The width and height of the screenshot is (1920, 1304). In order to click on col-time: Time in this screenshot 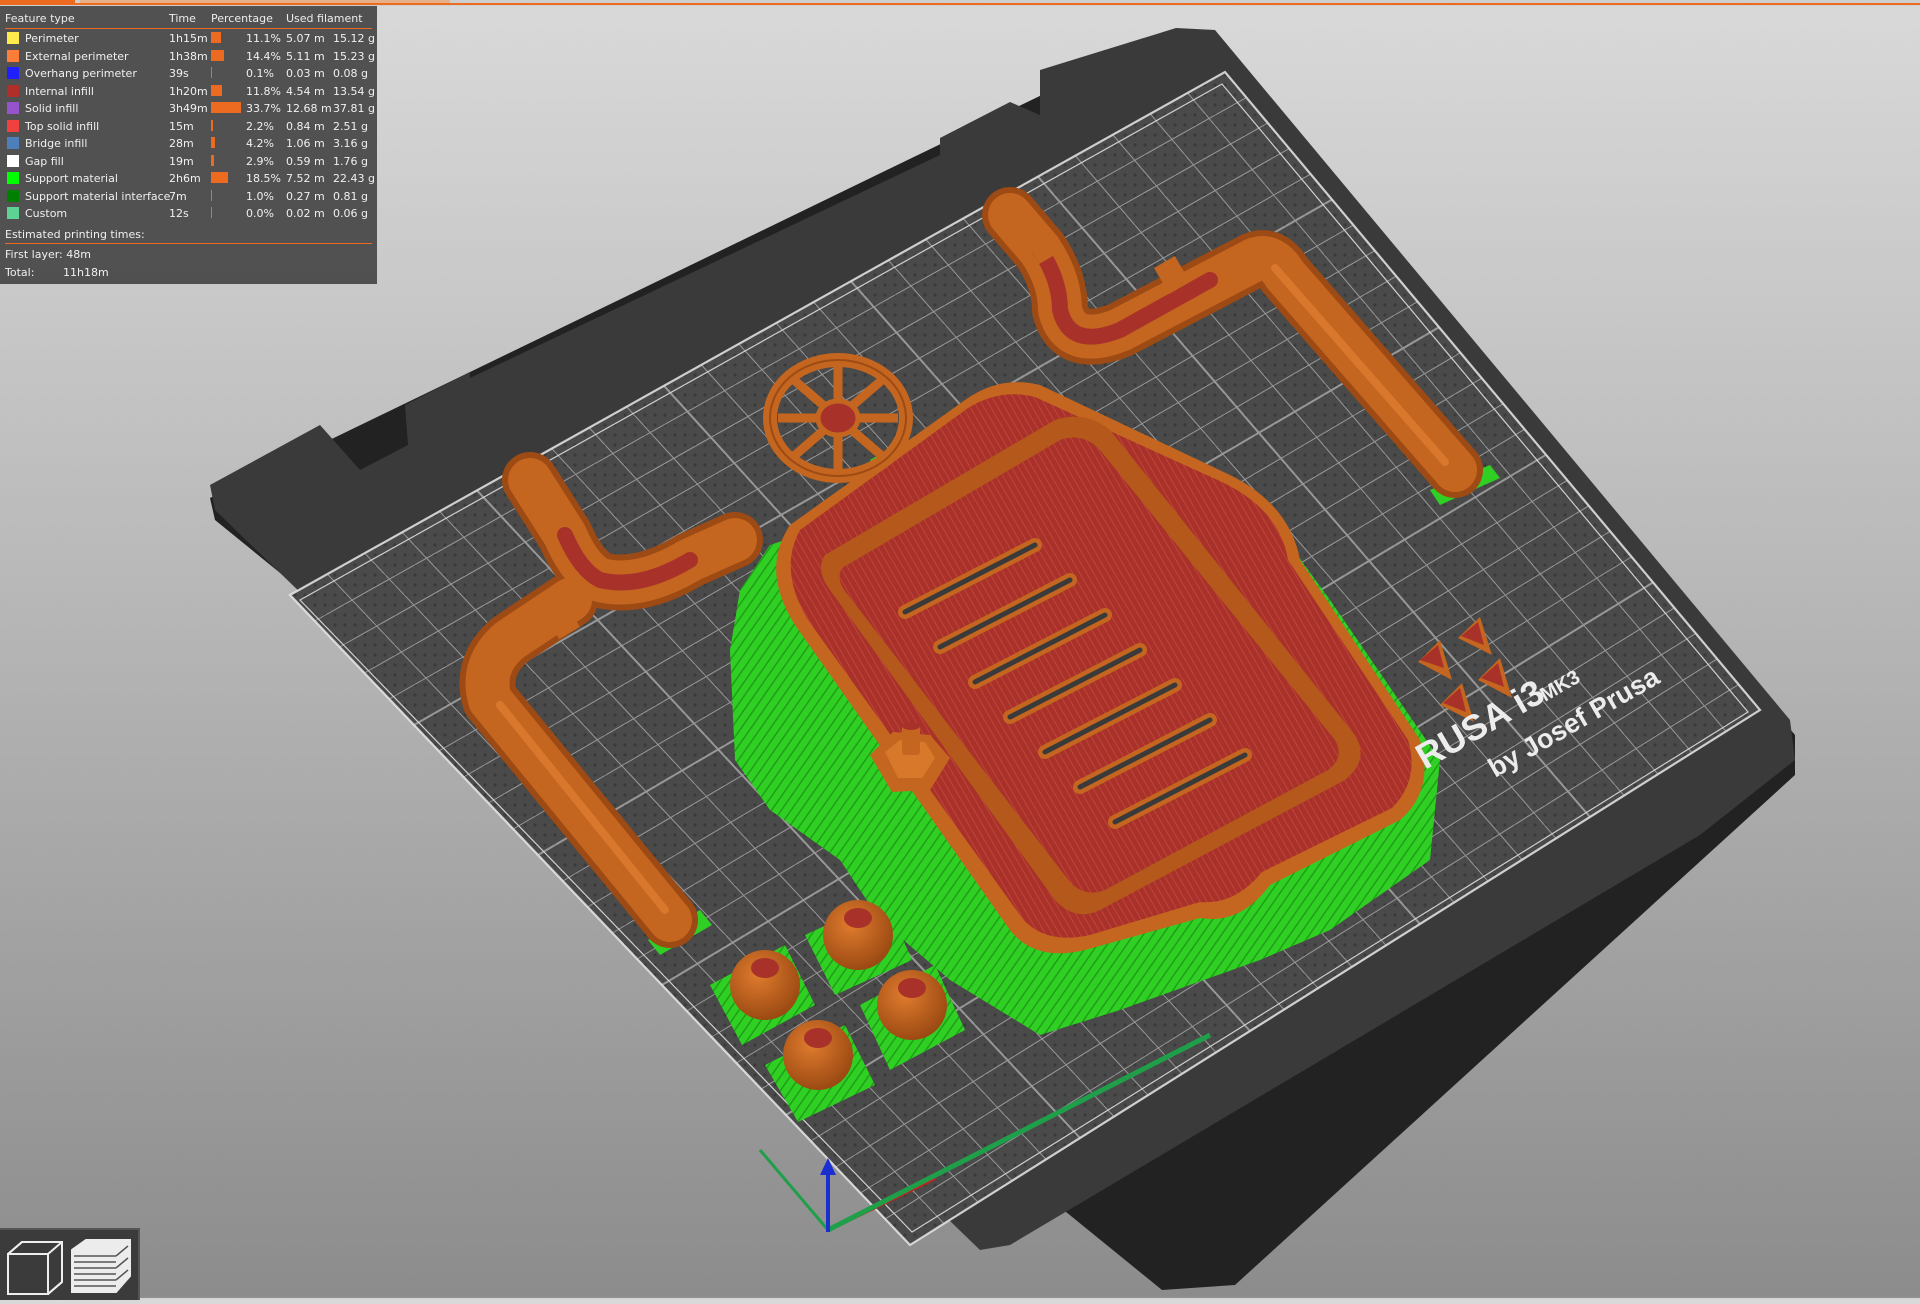, I will do `click(182, 18)`.